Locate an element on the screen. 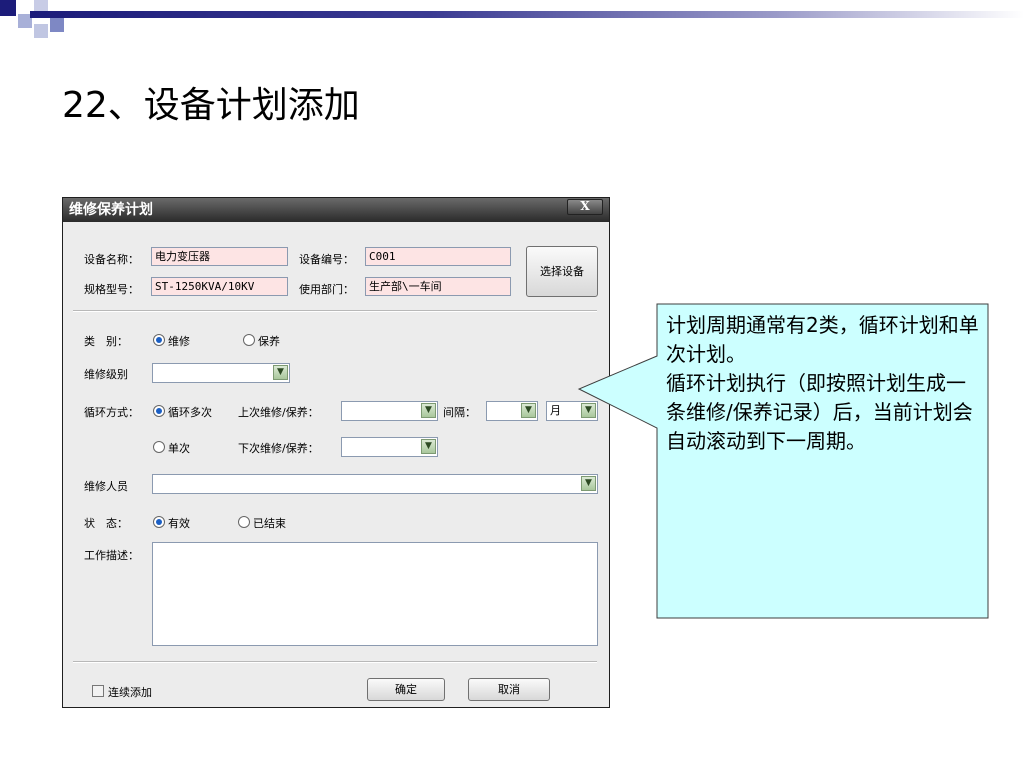 This screenshot has height=768, width=1024. status-radio-ended: 已结束 is located at coordinates (262, 523).